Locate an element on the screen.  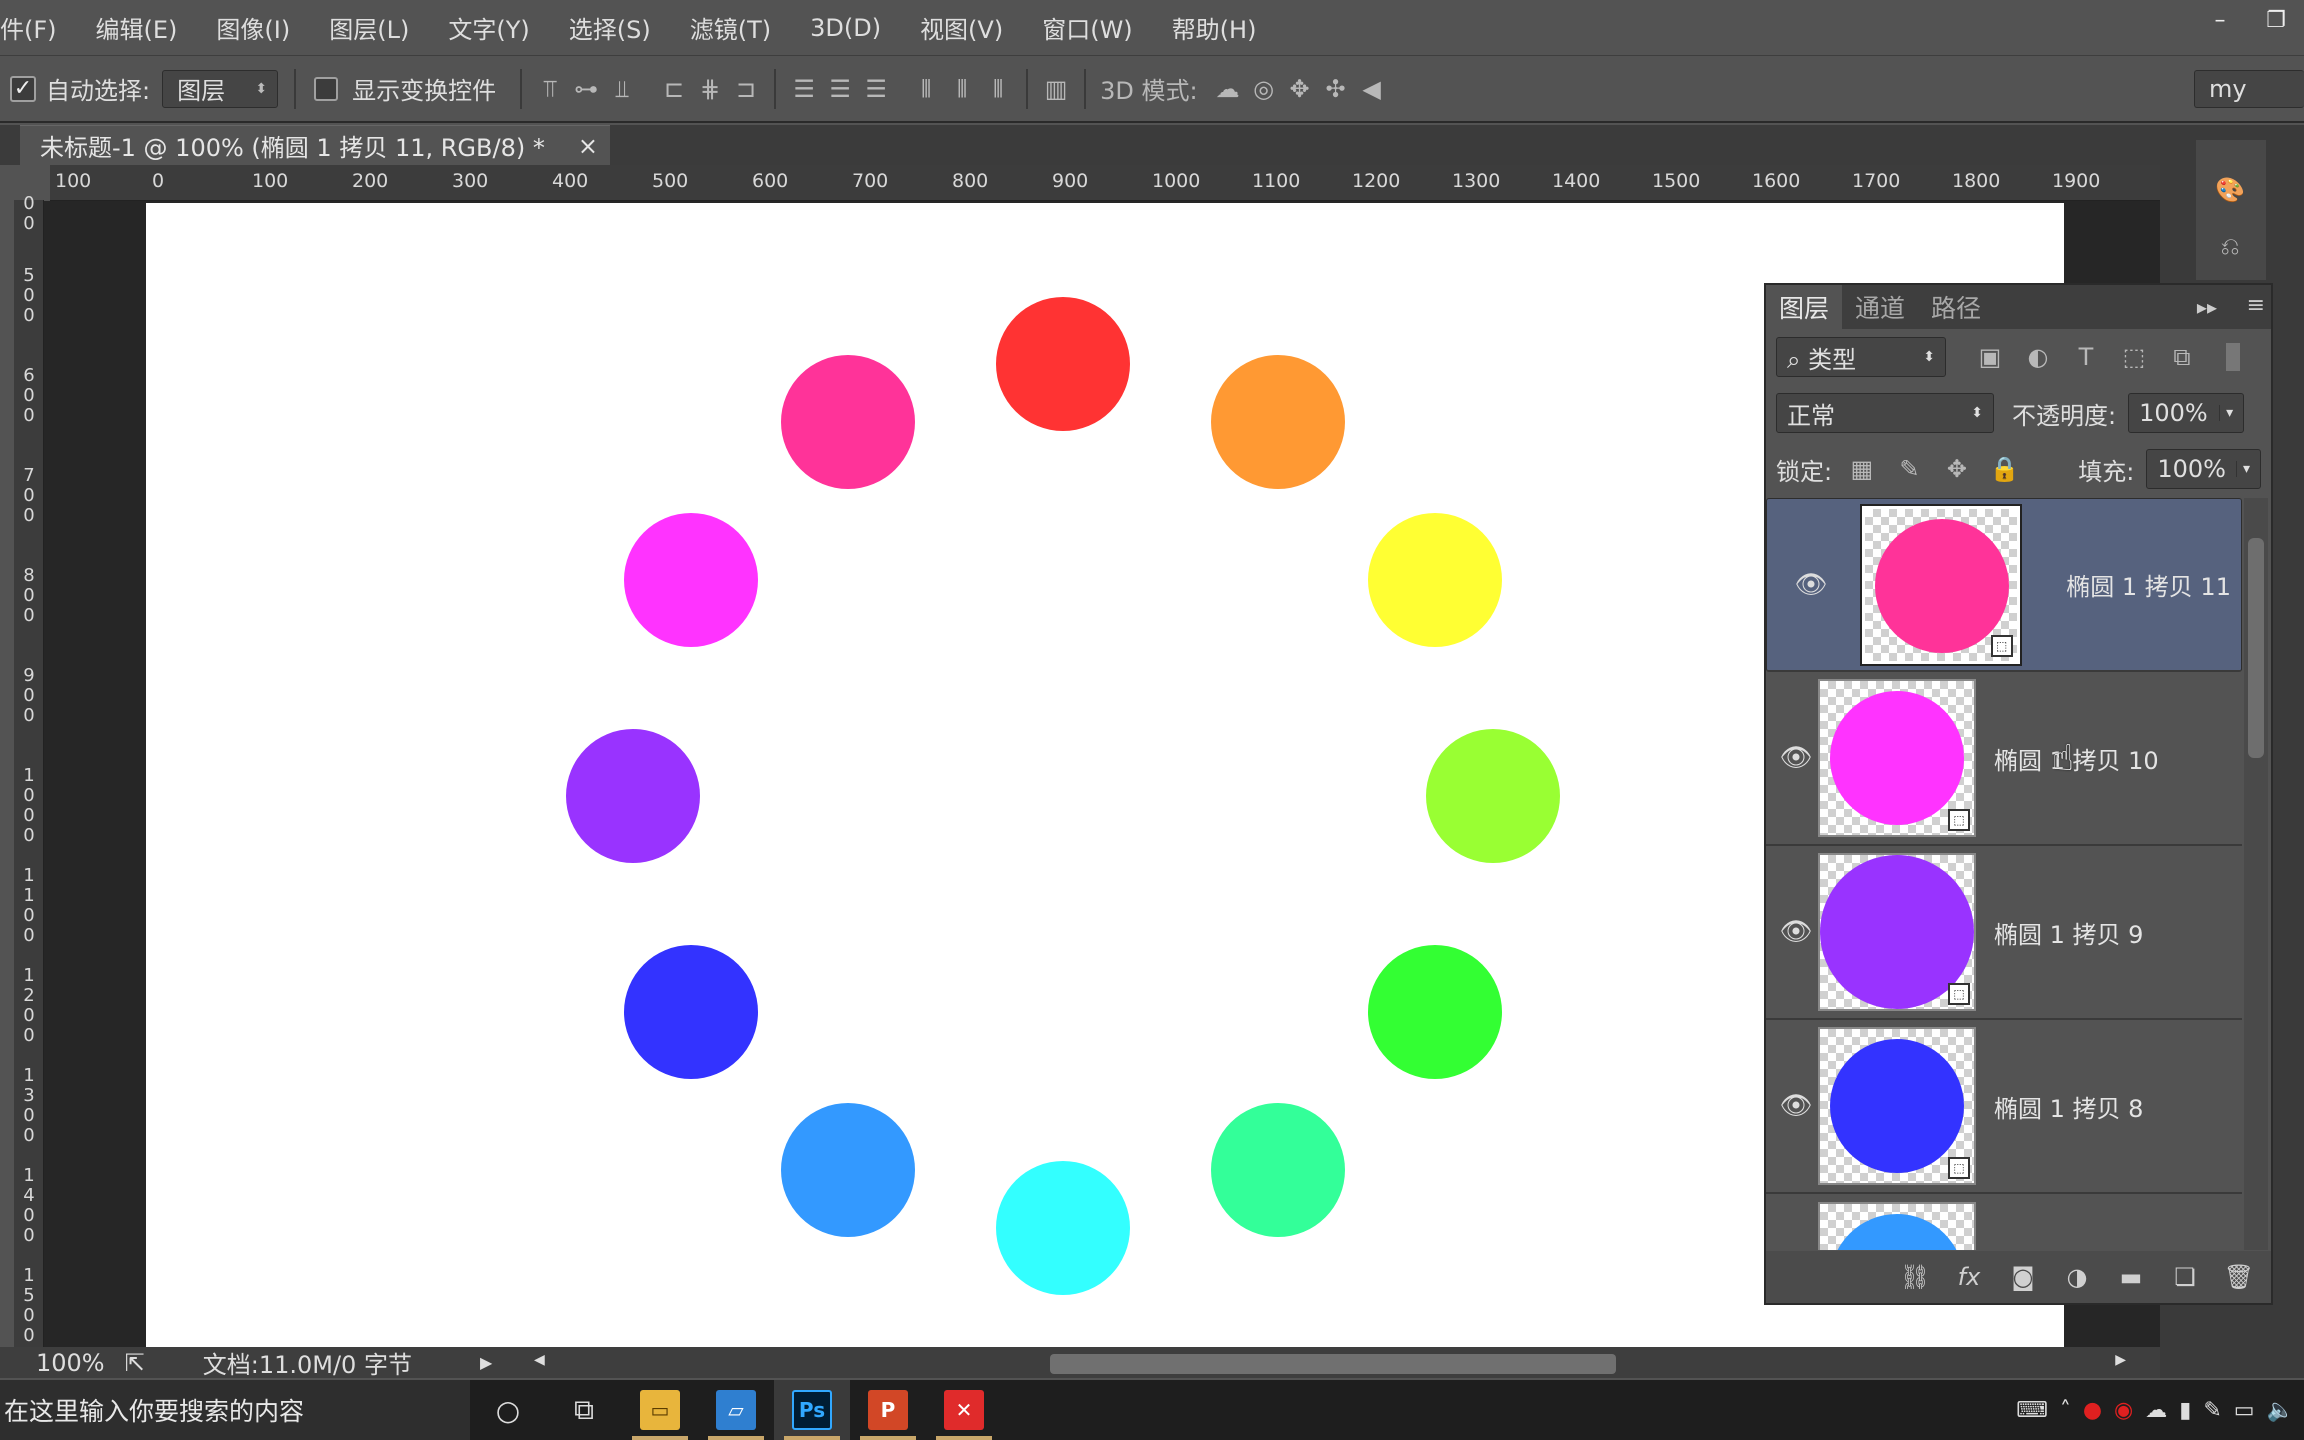
layer-name: 椭圆 1 拷贝 8 is located at coordinates (2068, 1106).